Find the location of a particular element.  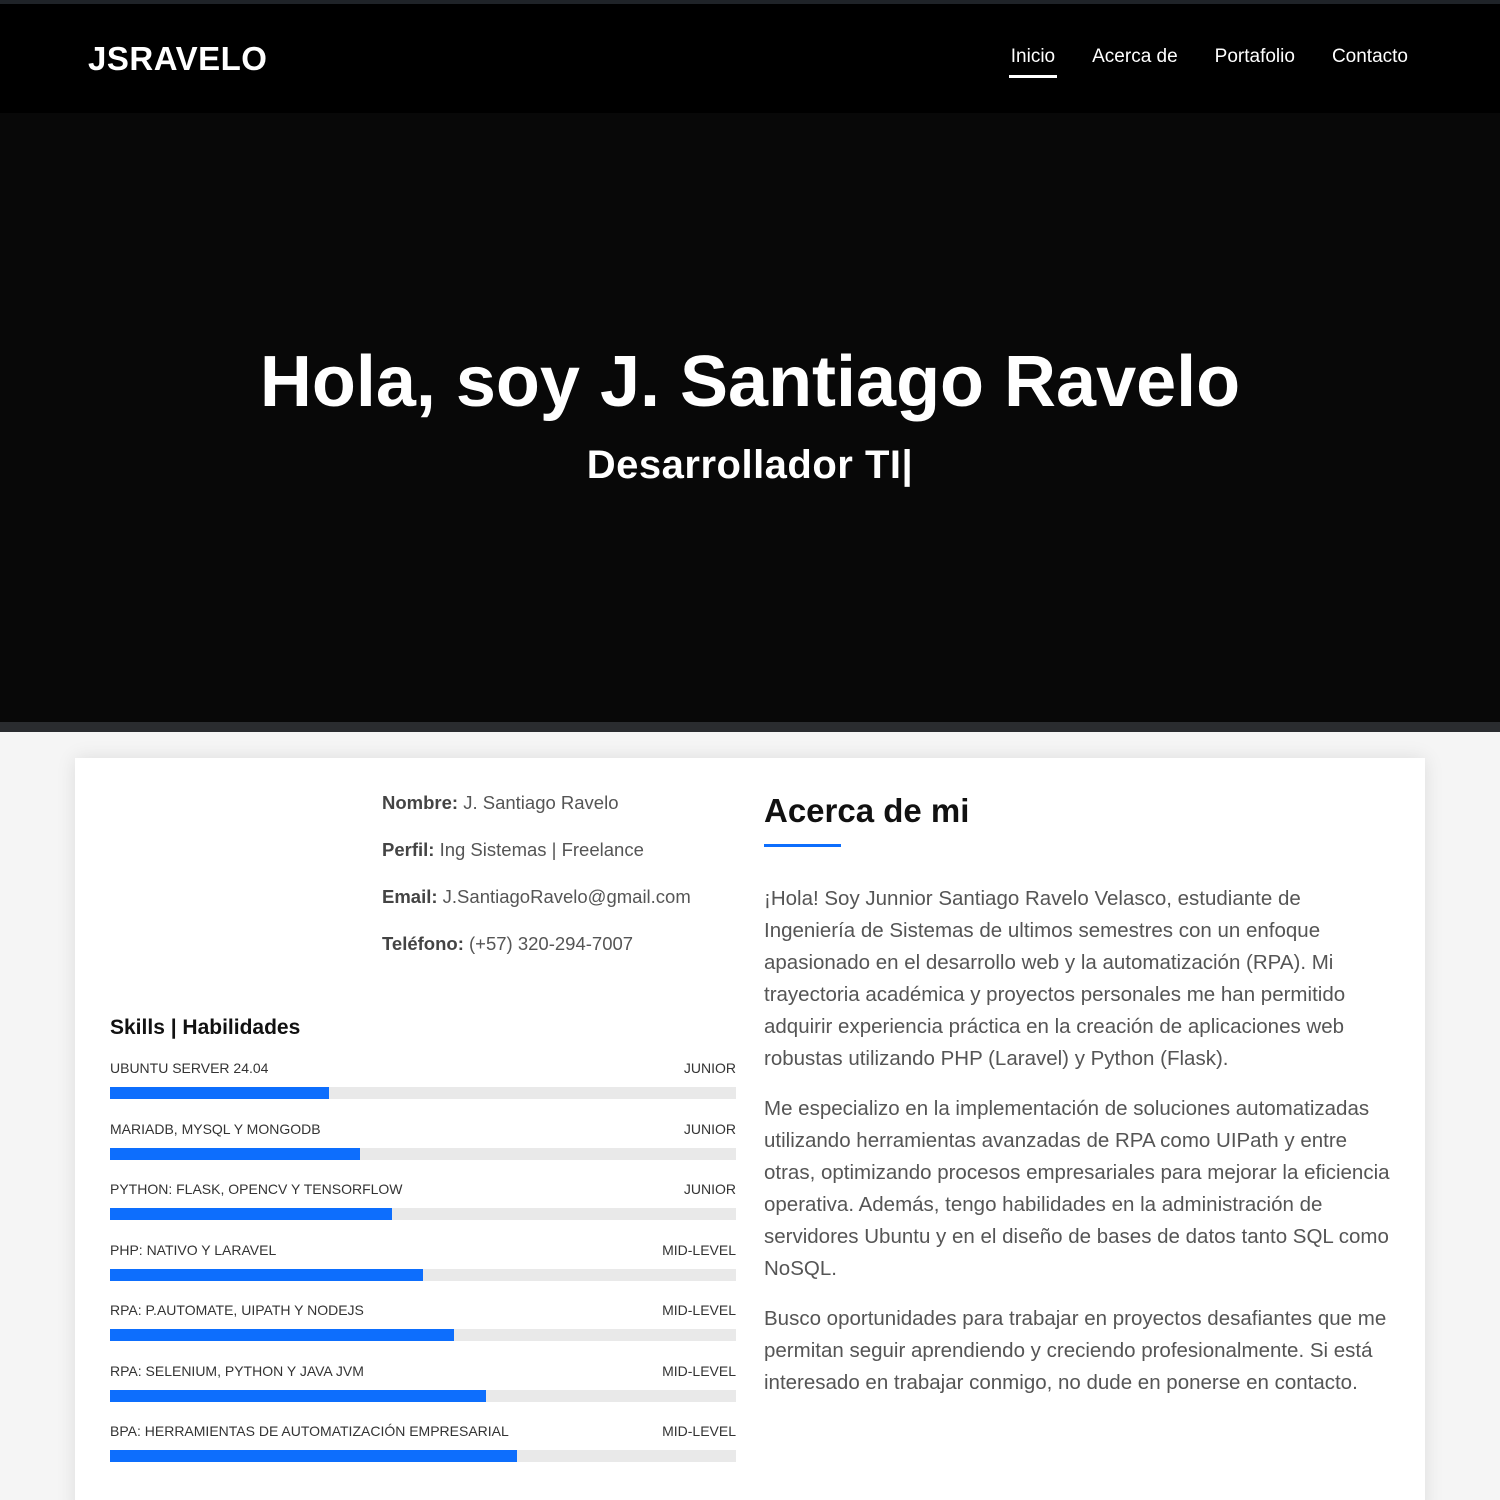

skill-name: UBUNTU SERVER 24.04 is located at coordinates (189, 1068).